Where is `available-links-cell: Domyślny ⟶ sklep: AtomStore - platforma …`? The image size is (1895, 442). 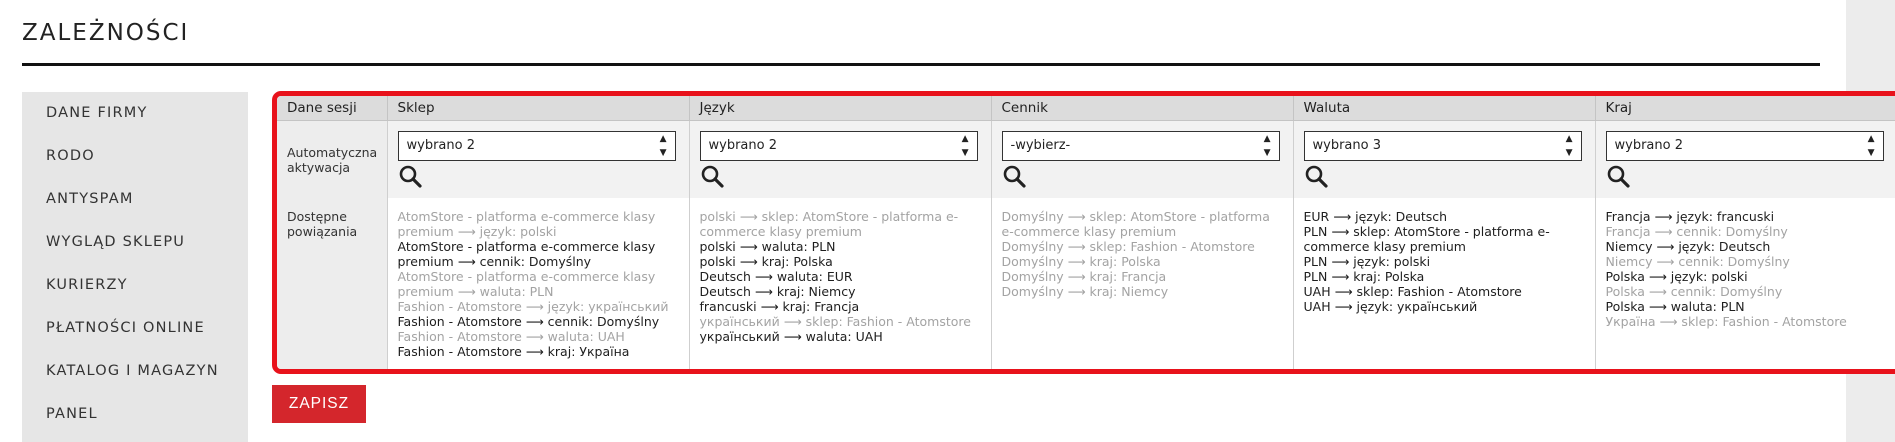 available-links-cell: Domyślny ⟶ sklep: AtomStore - platforma … is located at coordinates (1142, 283).